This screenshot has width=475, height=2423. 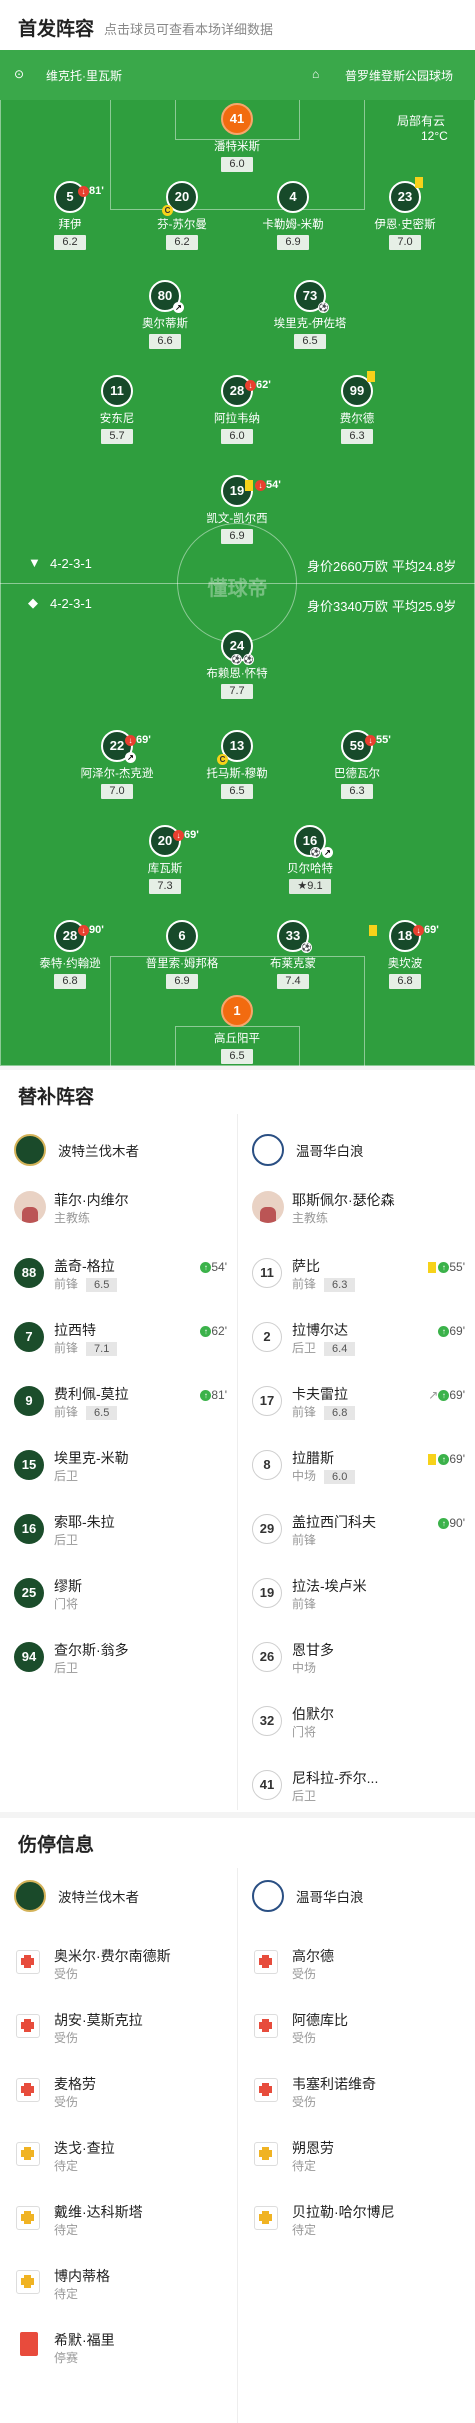 What do you see at coordinates (118, 1207) in the screenshot?
I see `home-coach-row: 菲尔·内维尔 主教练` at bounding box center [118, 1207].